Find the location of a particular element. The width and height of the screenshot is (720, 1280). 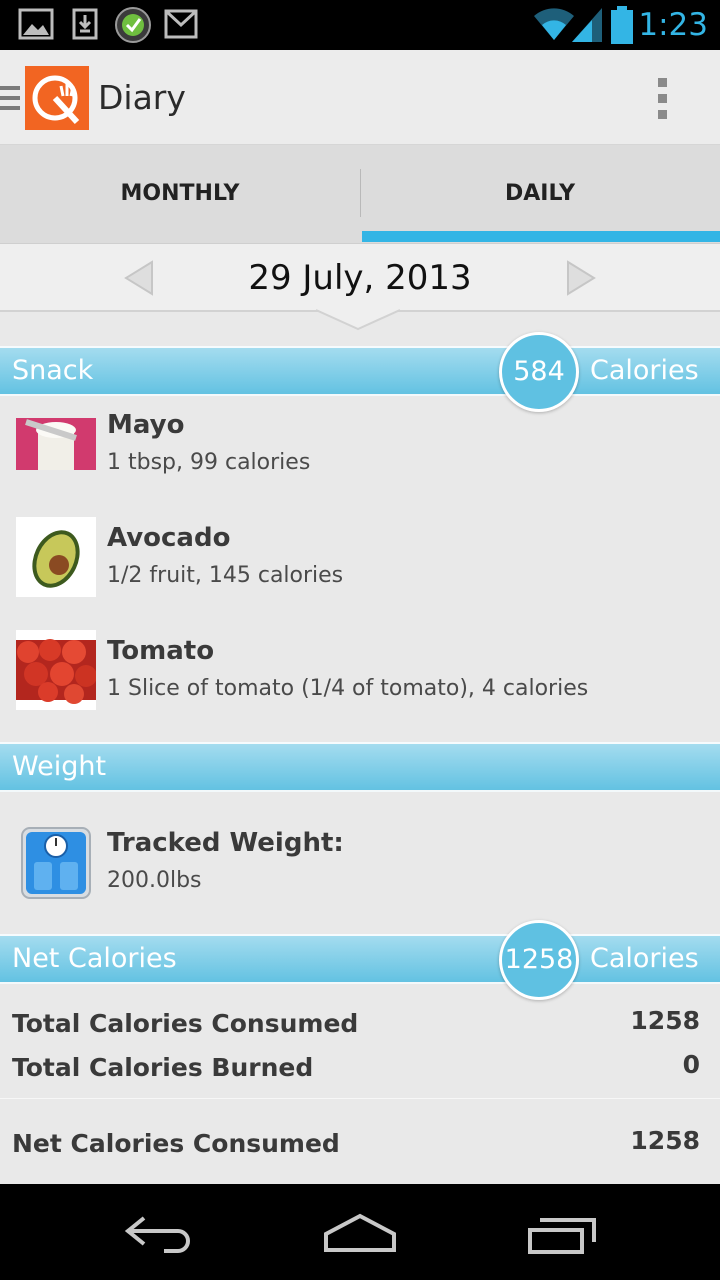

snack-section-header: Snack Calories is located at coordinates (360, 371).